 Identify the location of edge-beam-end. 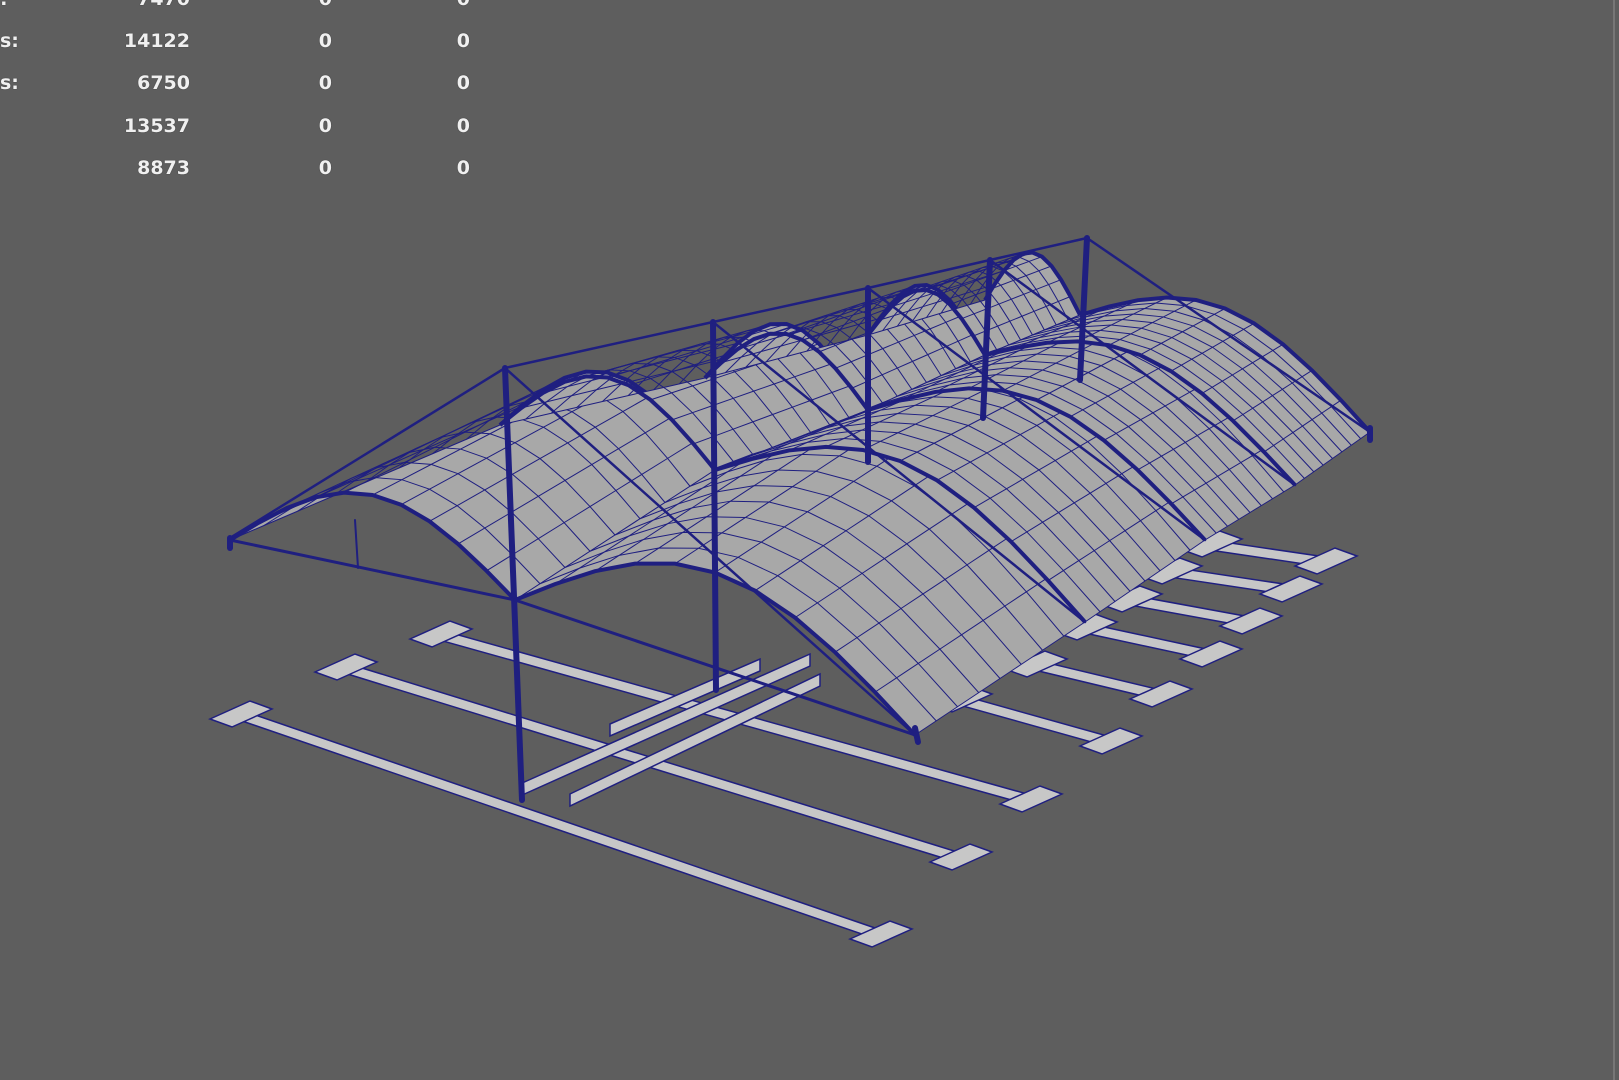
(916, 735).